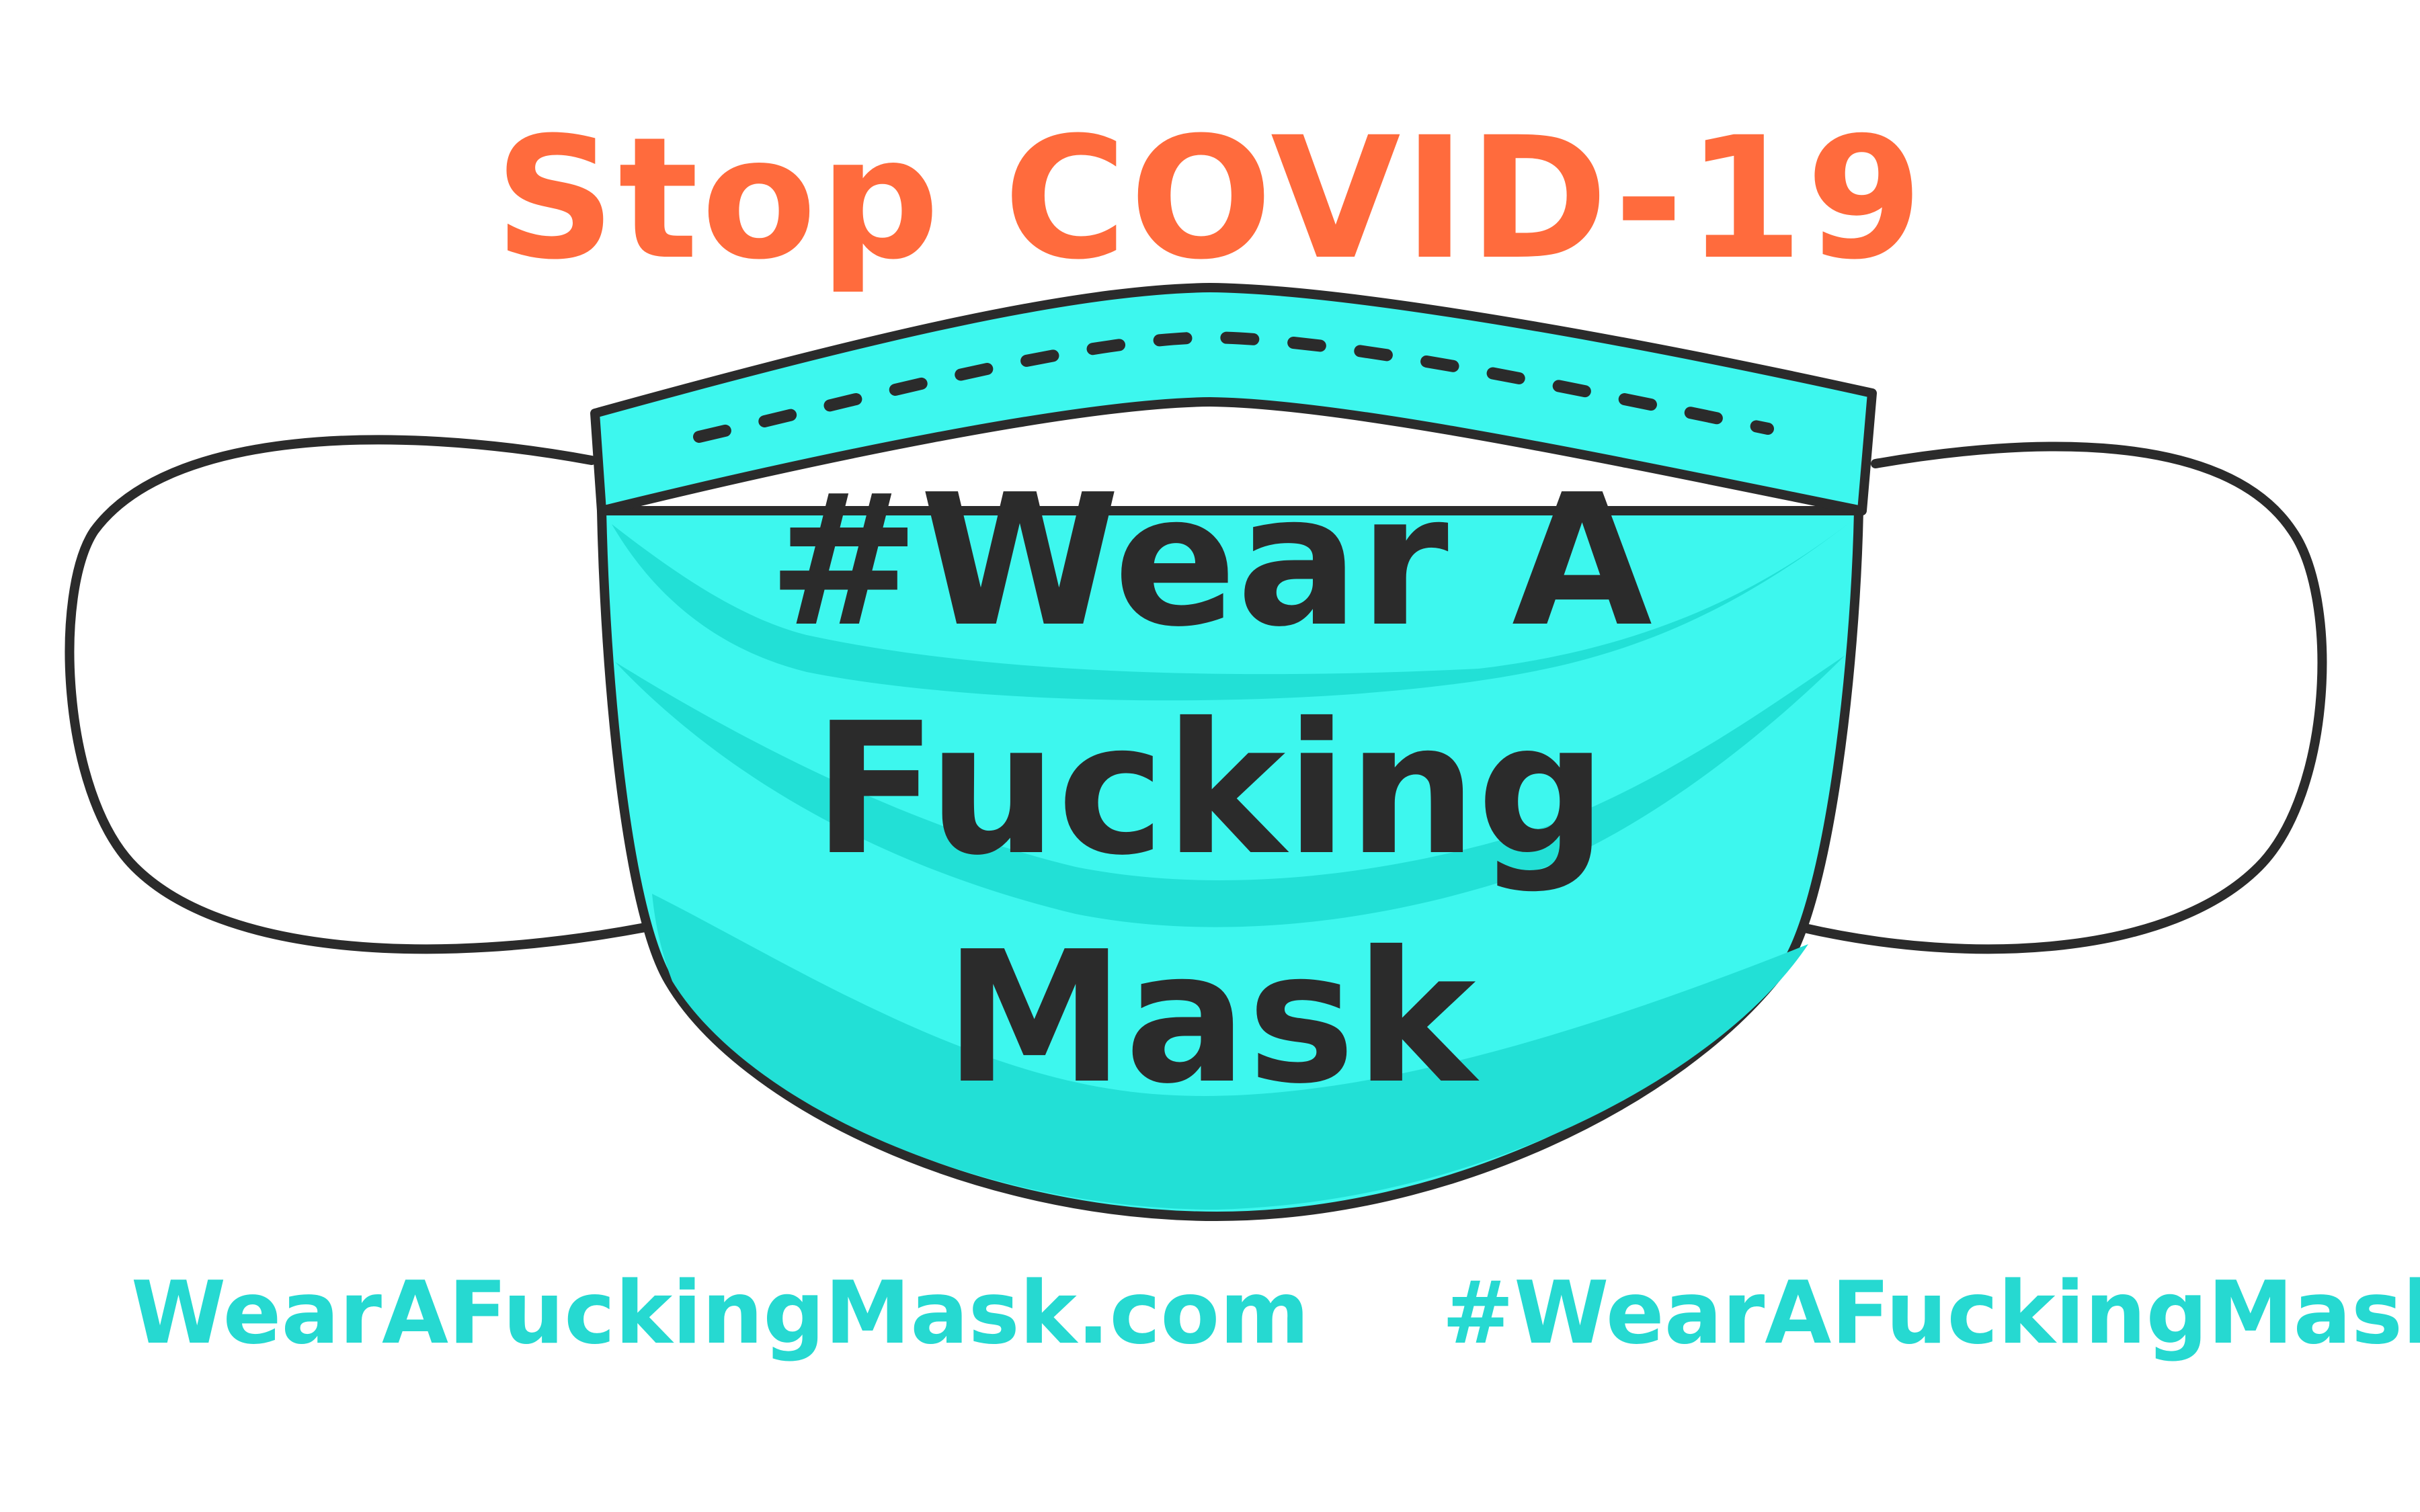 This screenshot has height=1512, width=2420. What do you see at coordinates (2062, 698) in the screenshot?
I see `right-ear-loop` at bounding box center [2062, 698].